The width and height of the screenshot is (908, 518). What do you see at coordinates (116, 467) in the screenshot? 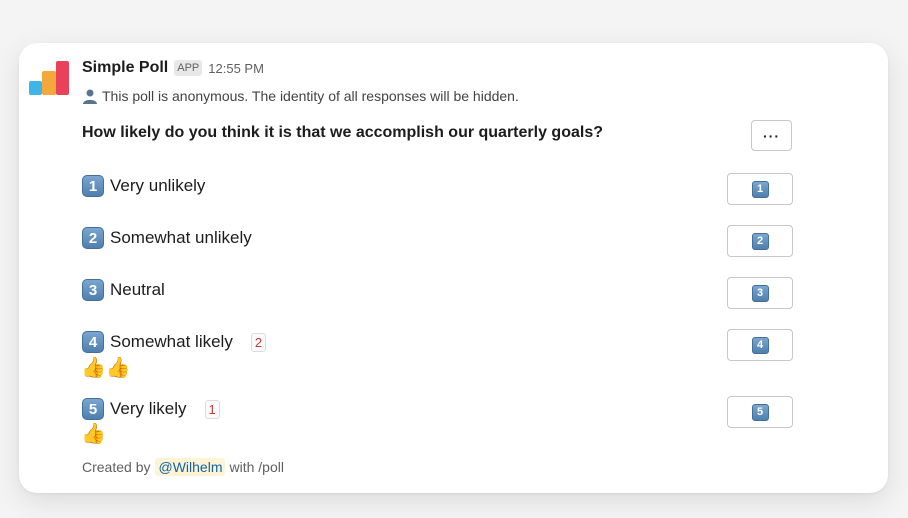
I see `footer-prefix: Created by` at bounding box center [116, 467].